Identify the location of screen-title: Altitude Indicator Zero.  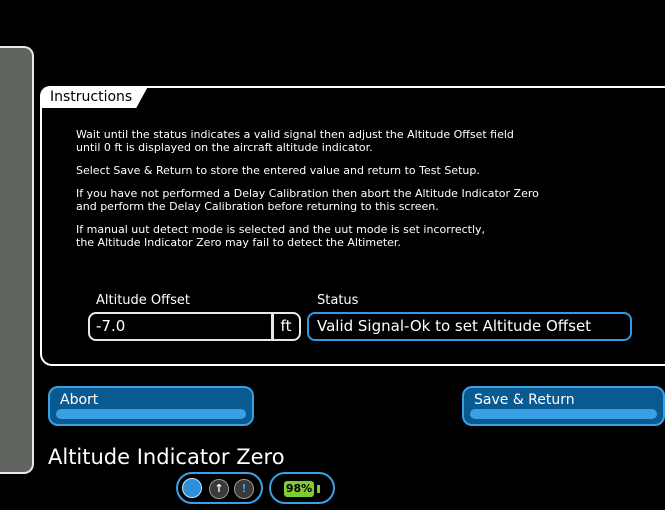
(166, 457).